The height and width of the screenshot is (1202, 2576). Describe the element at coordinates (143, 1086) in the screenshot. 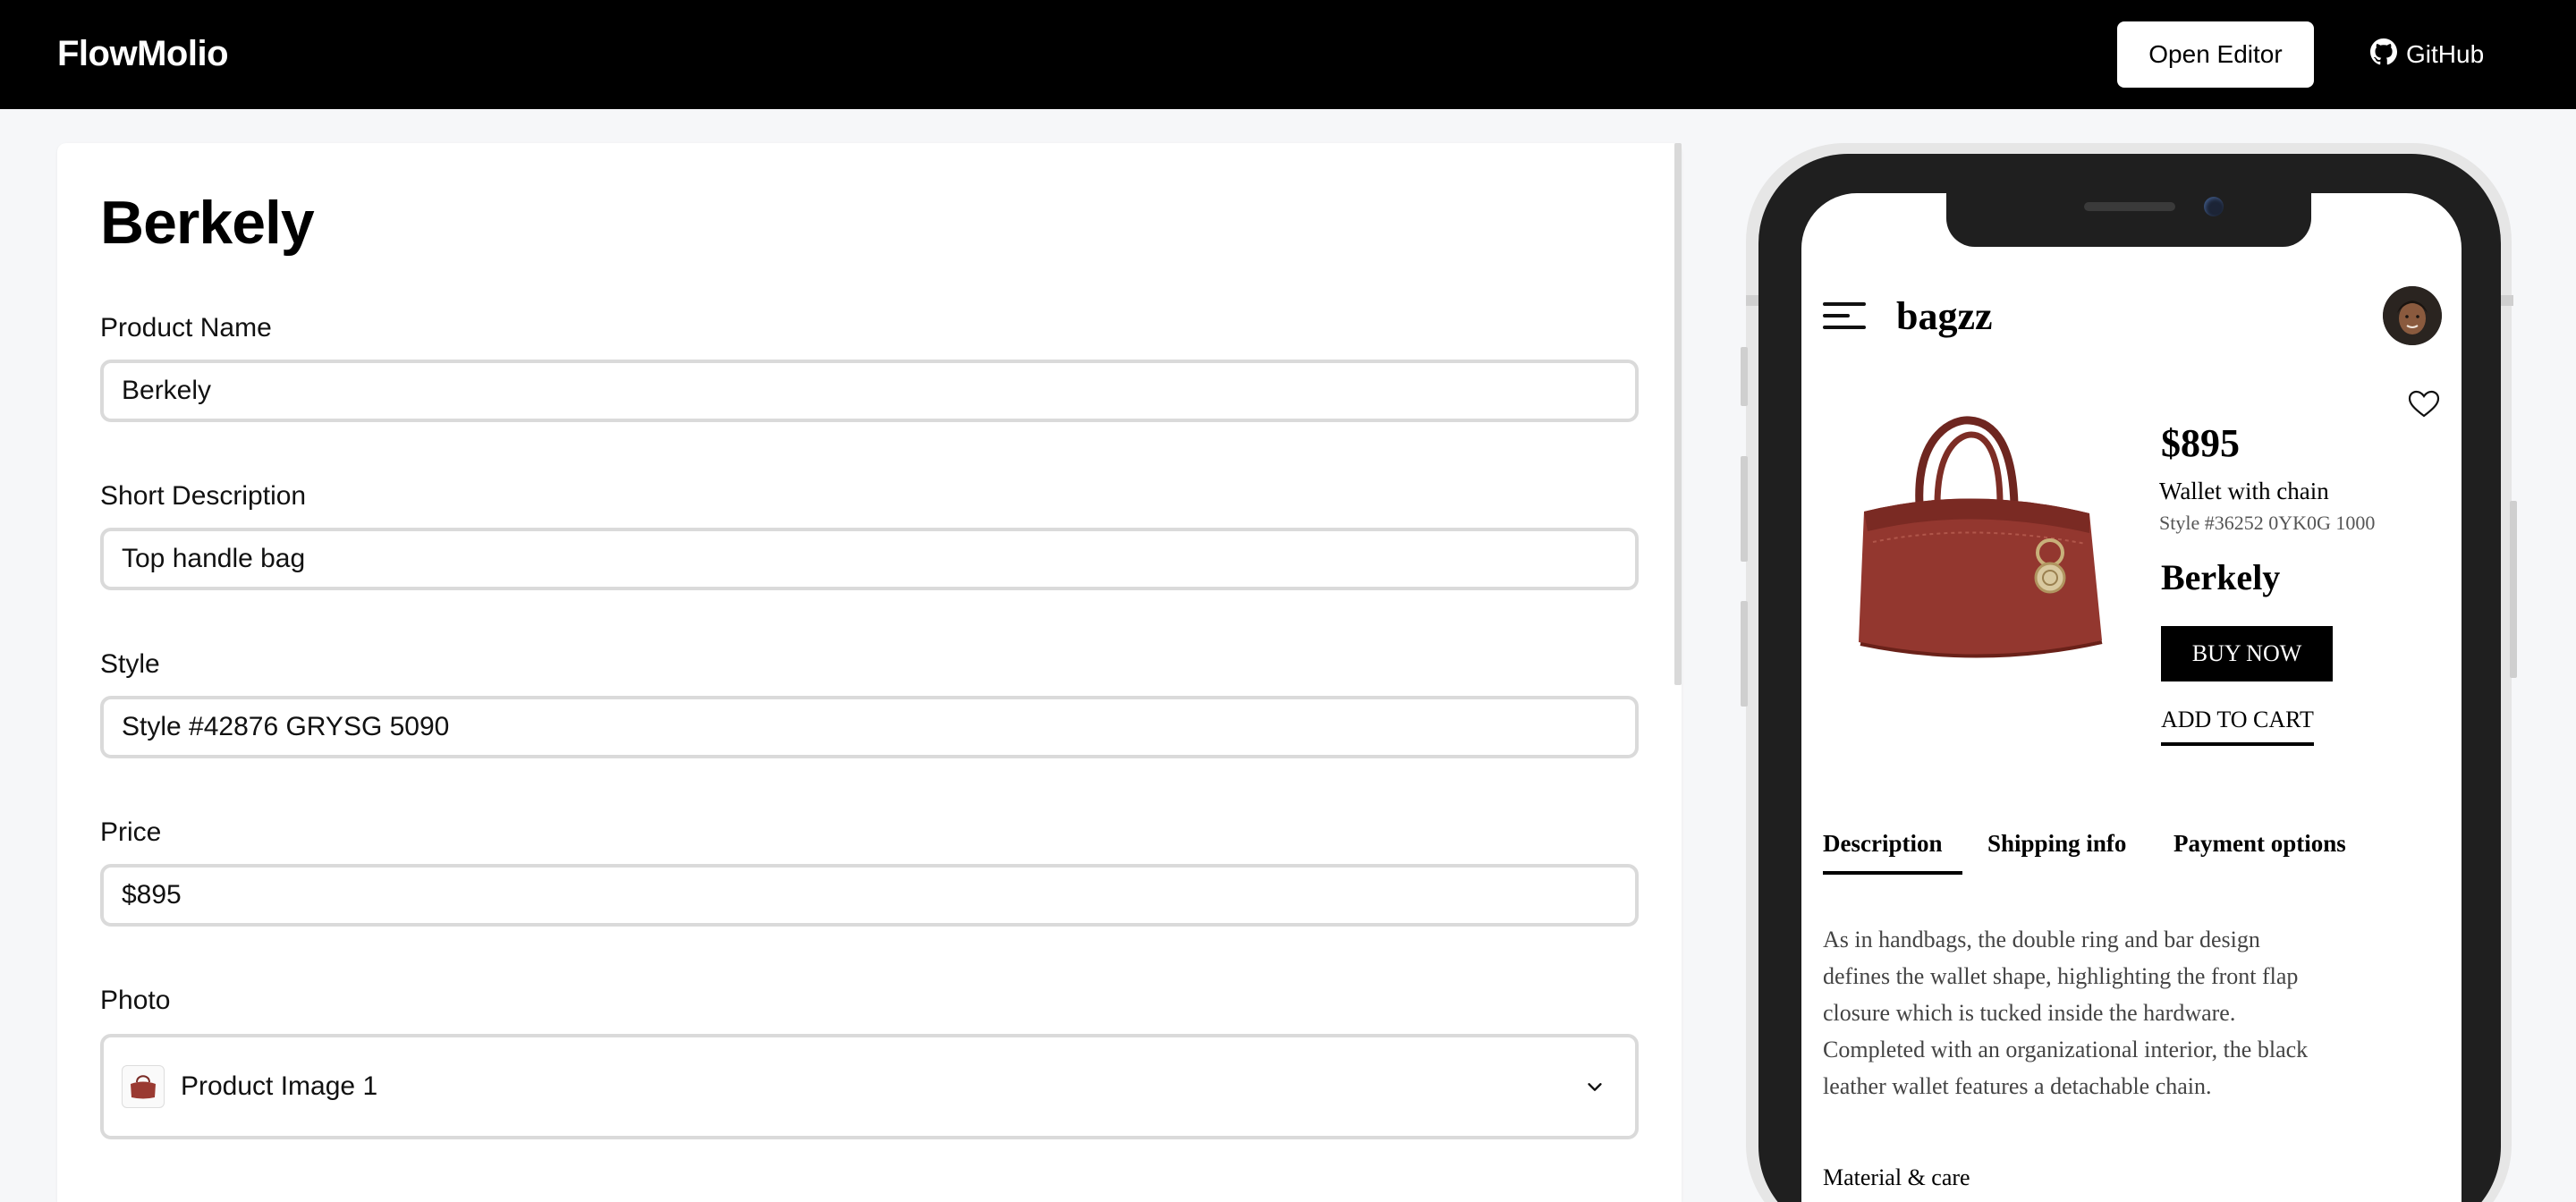

I see `photo-thumbnail` at that location.